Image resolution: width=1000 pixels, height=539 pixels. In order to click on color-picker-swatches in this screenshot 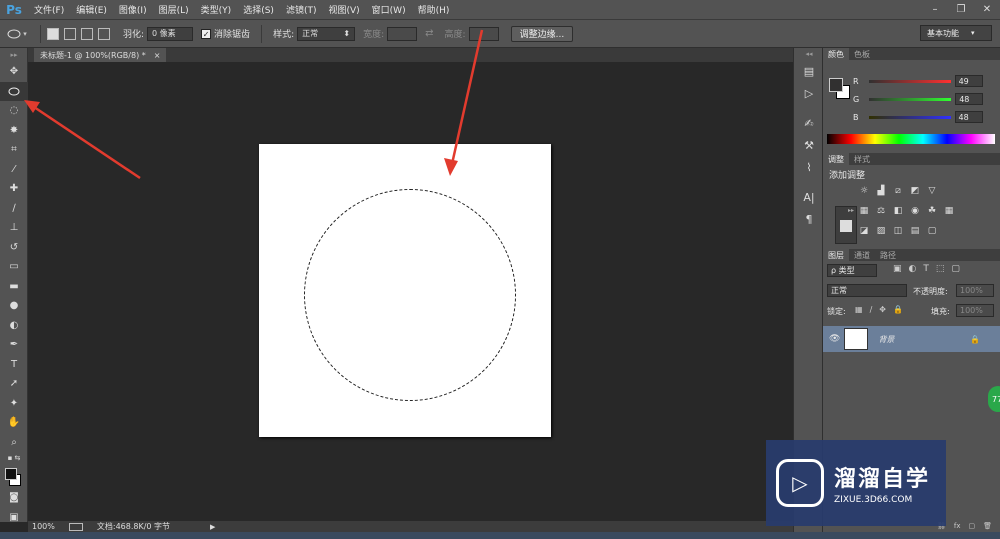, I will do `click(840, 89)`.